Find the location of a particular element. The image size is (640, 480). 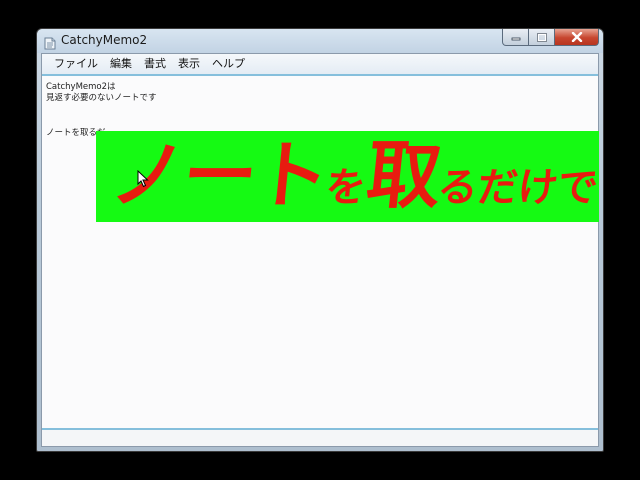

caption-part: るだけで is located at coordinates (517, 188).